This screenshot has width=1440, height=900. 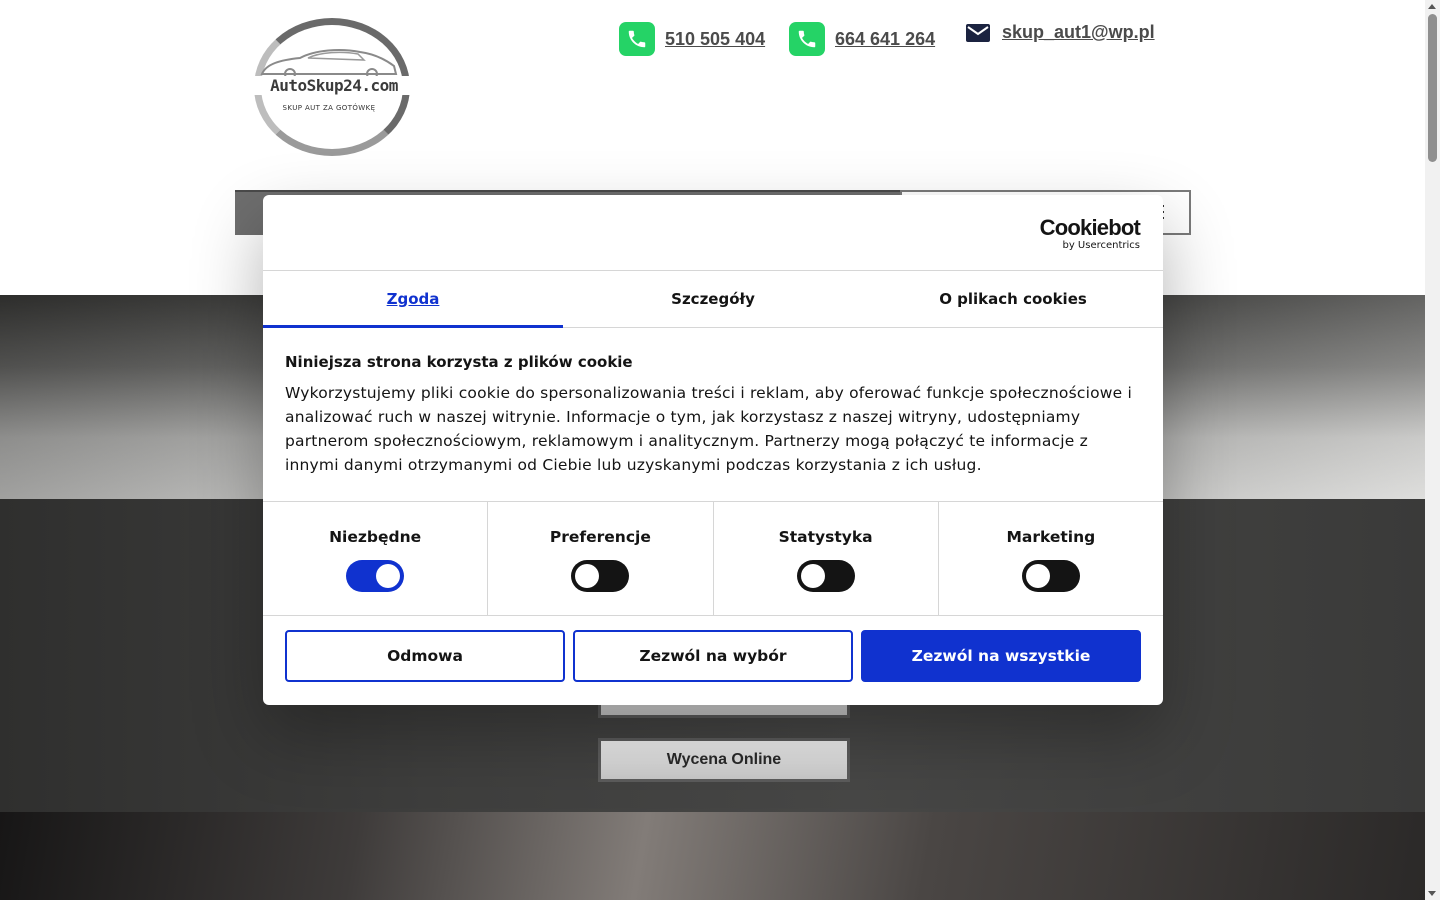 I want to click on toggle-switch-marketing, so click(x=1050, y=576).